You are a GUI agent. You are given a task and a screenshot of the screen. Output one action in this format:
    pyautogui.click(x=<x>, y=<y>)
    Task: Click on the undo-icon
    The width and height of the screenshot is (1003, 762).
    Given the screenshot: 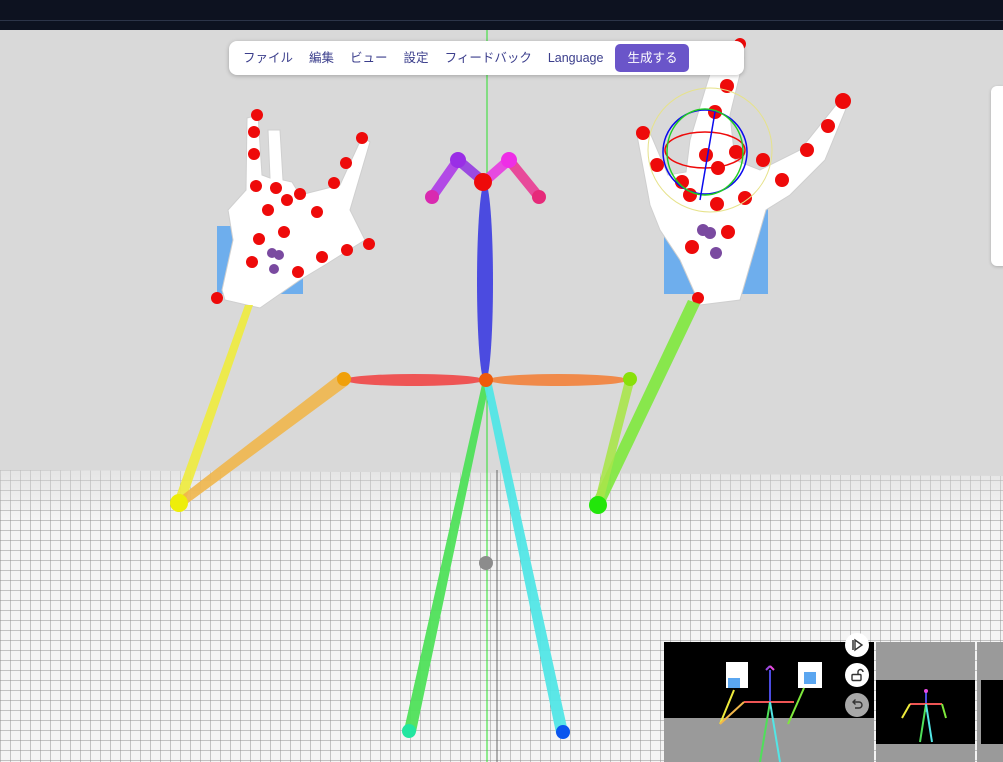 What is the action you would take?
    pyautogui.click(x=857, y=705)
    